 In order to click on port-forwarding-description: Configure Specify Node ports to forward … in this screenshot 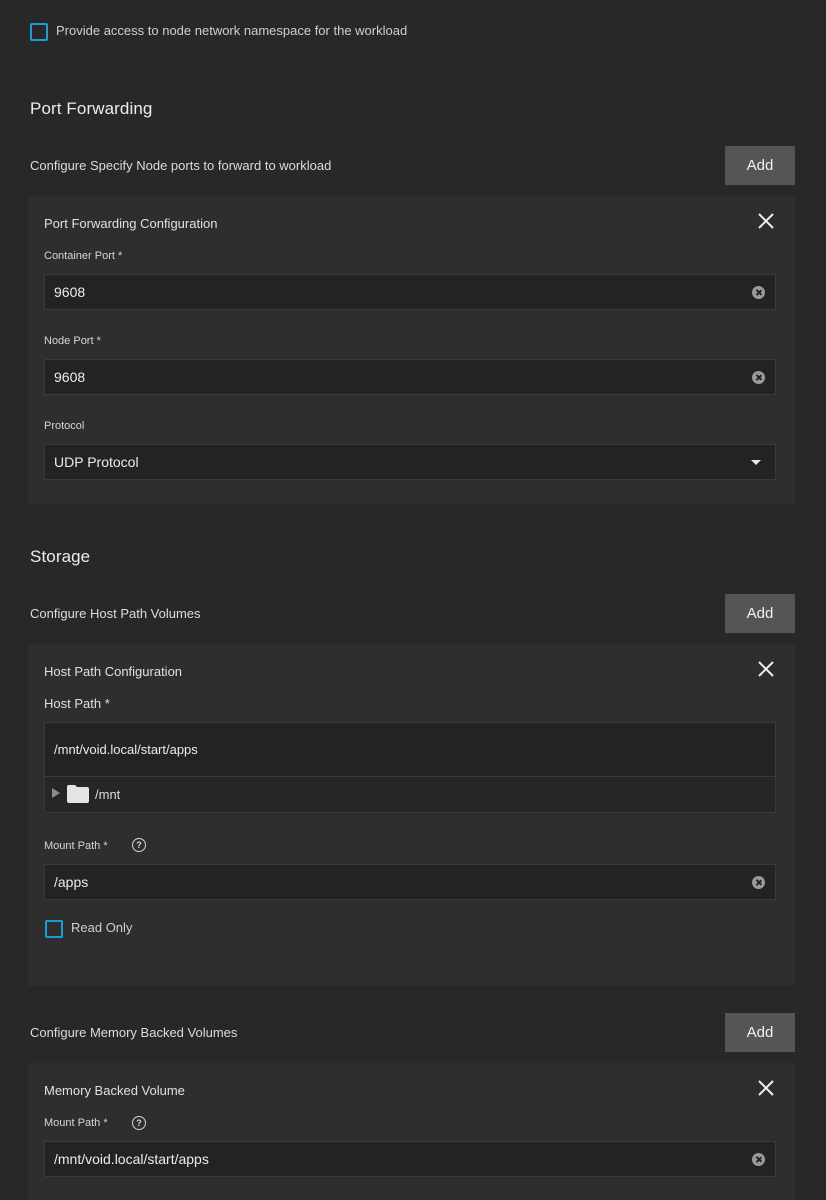, I will do `click(181, 165)`.